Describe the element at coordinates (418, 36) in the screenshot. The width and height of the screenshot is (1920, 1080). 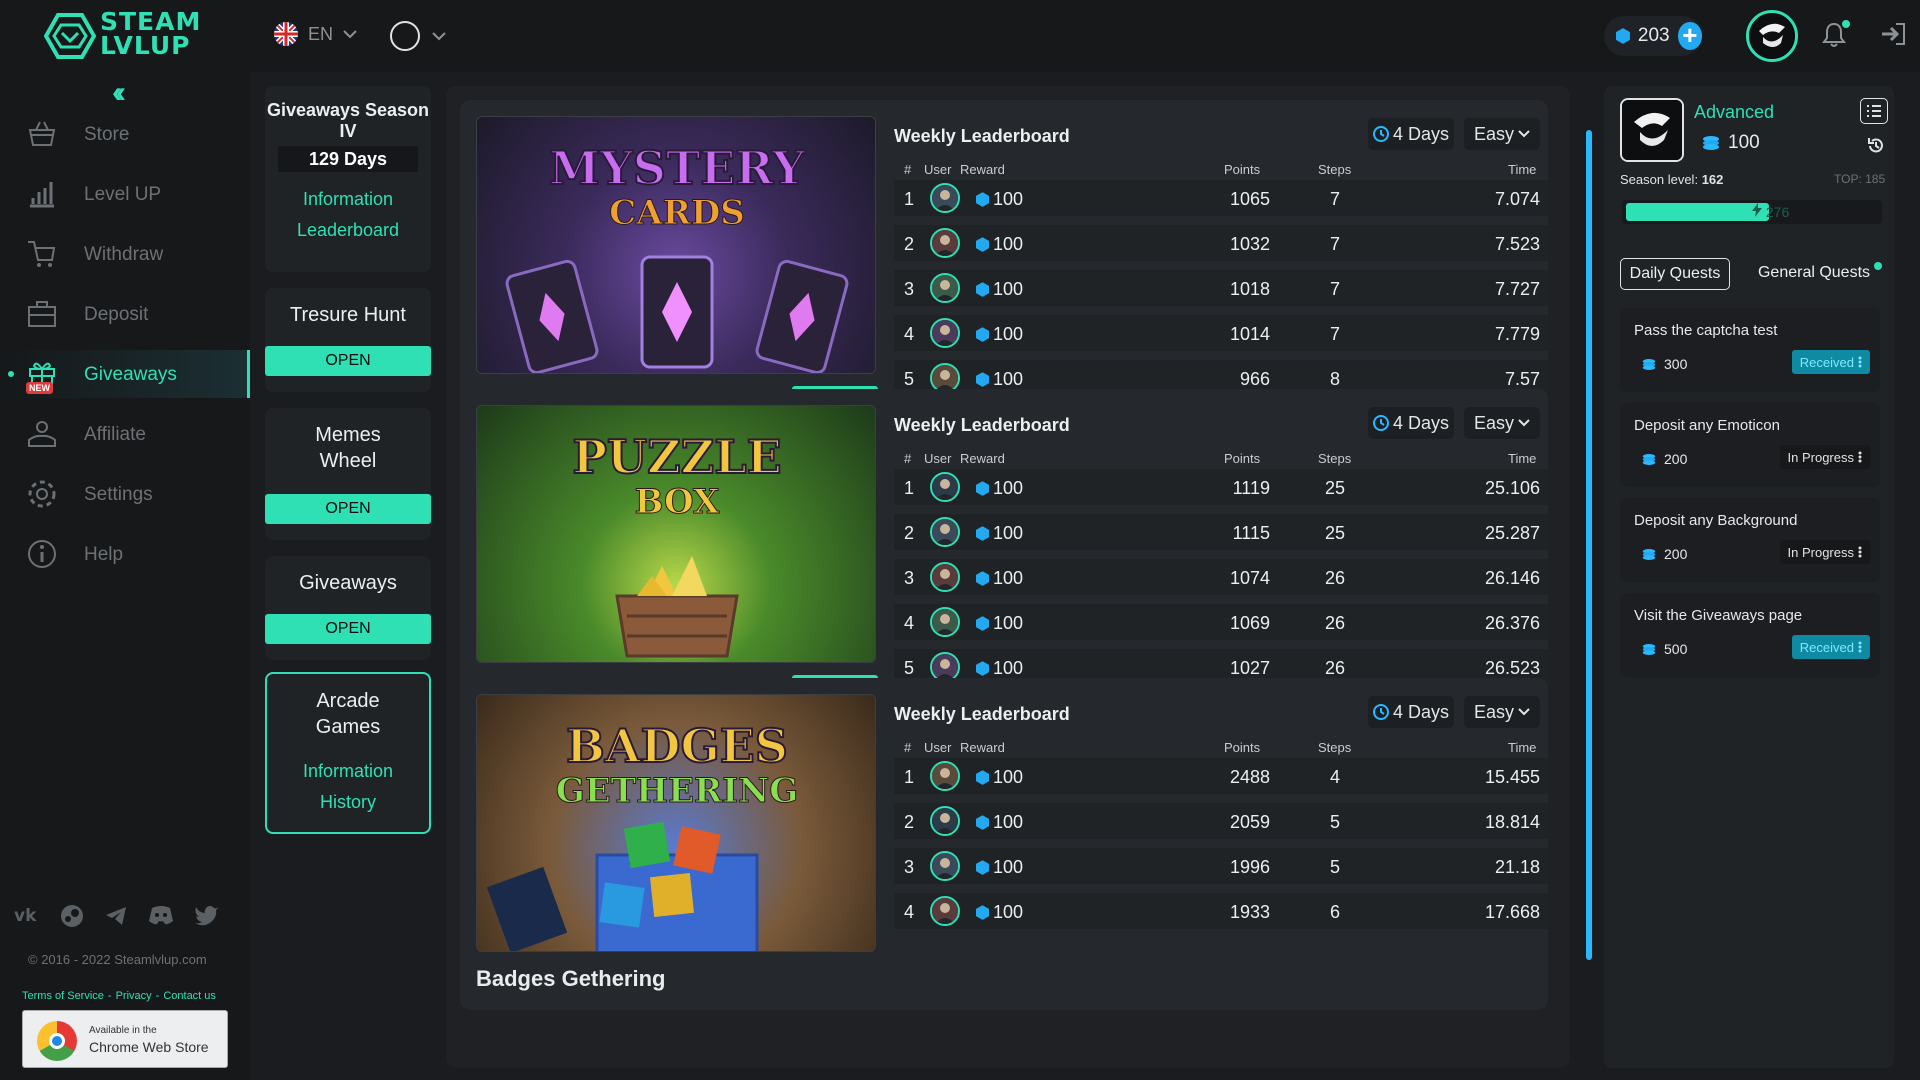
I see `theme-selector` at that location.